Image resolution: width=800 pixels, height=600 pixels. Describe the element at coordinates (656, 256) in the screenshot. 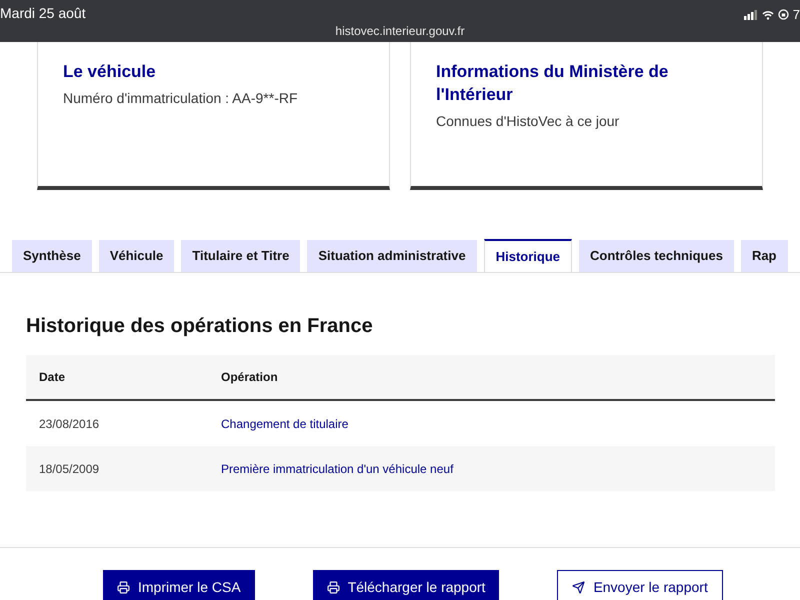

I see `tab: Contrôles techniques` at that location.